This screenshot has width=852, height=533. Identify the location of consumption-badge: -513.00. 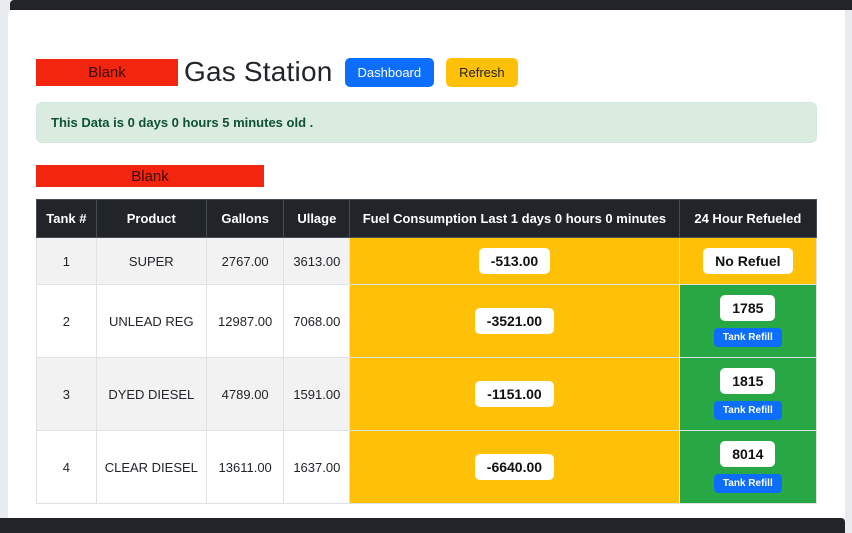
(514, 261).